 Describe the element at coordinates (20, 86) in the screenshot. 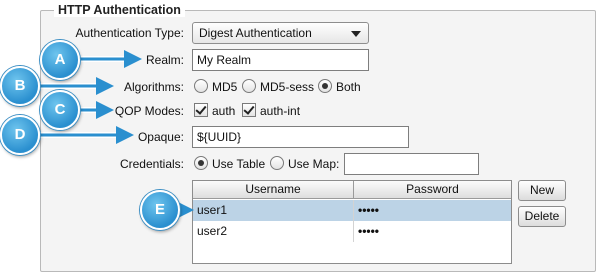

I see `callout-b-badge: B` at that location.